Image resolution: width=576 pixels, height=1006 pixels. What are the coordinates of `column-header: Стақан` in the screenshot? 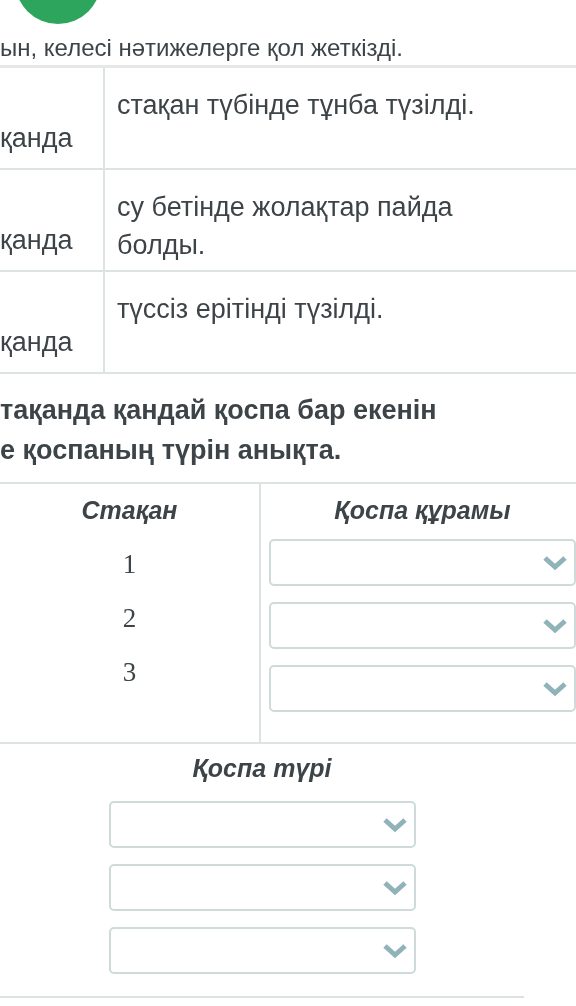 It's located at (129, 510).